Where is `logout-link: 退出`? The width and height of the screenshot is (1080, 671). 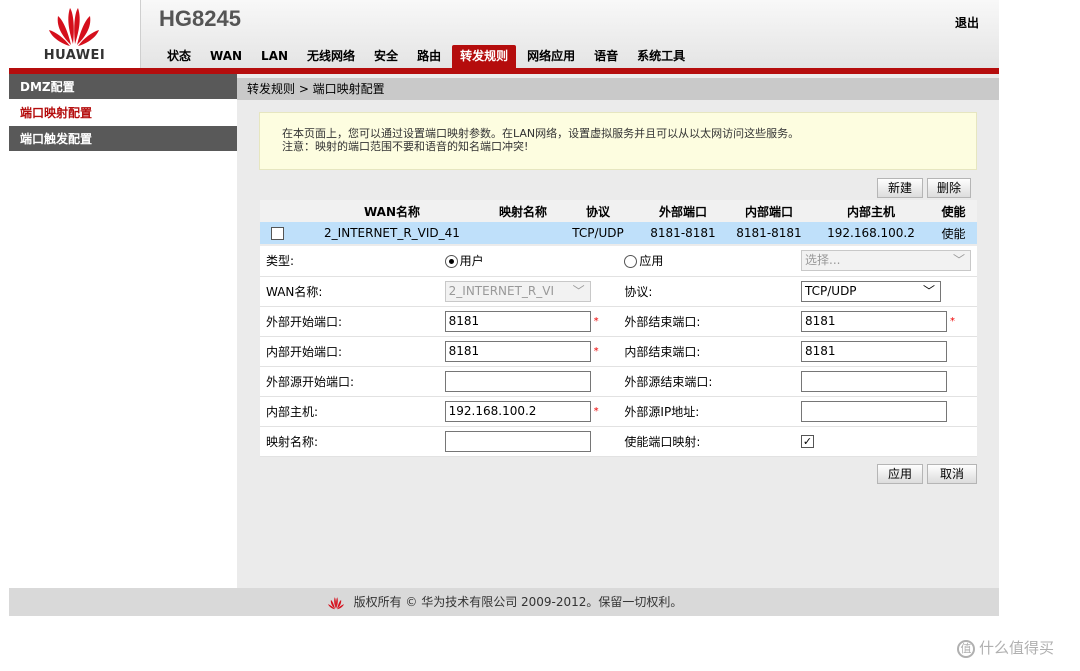
logout-link: 退出 is located at coordinates (967, 22).